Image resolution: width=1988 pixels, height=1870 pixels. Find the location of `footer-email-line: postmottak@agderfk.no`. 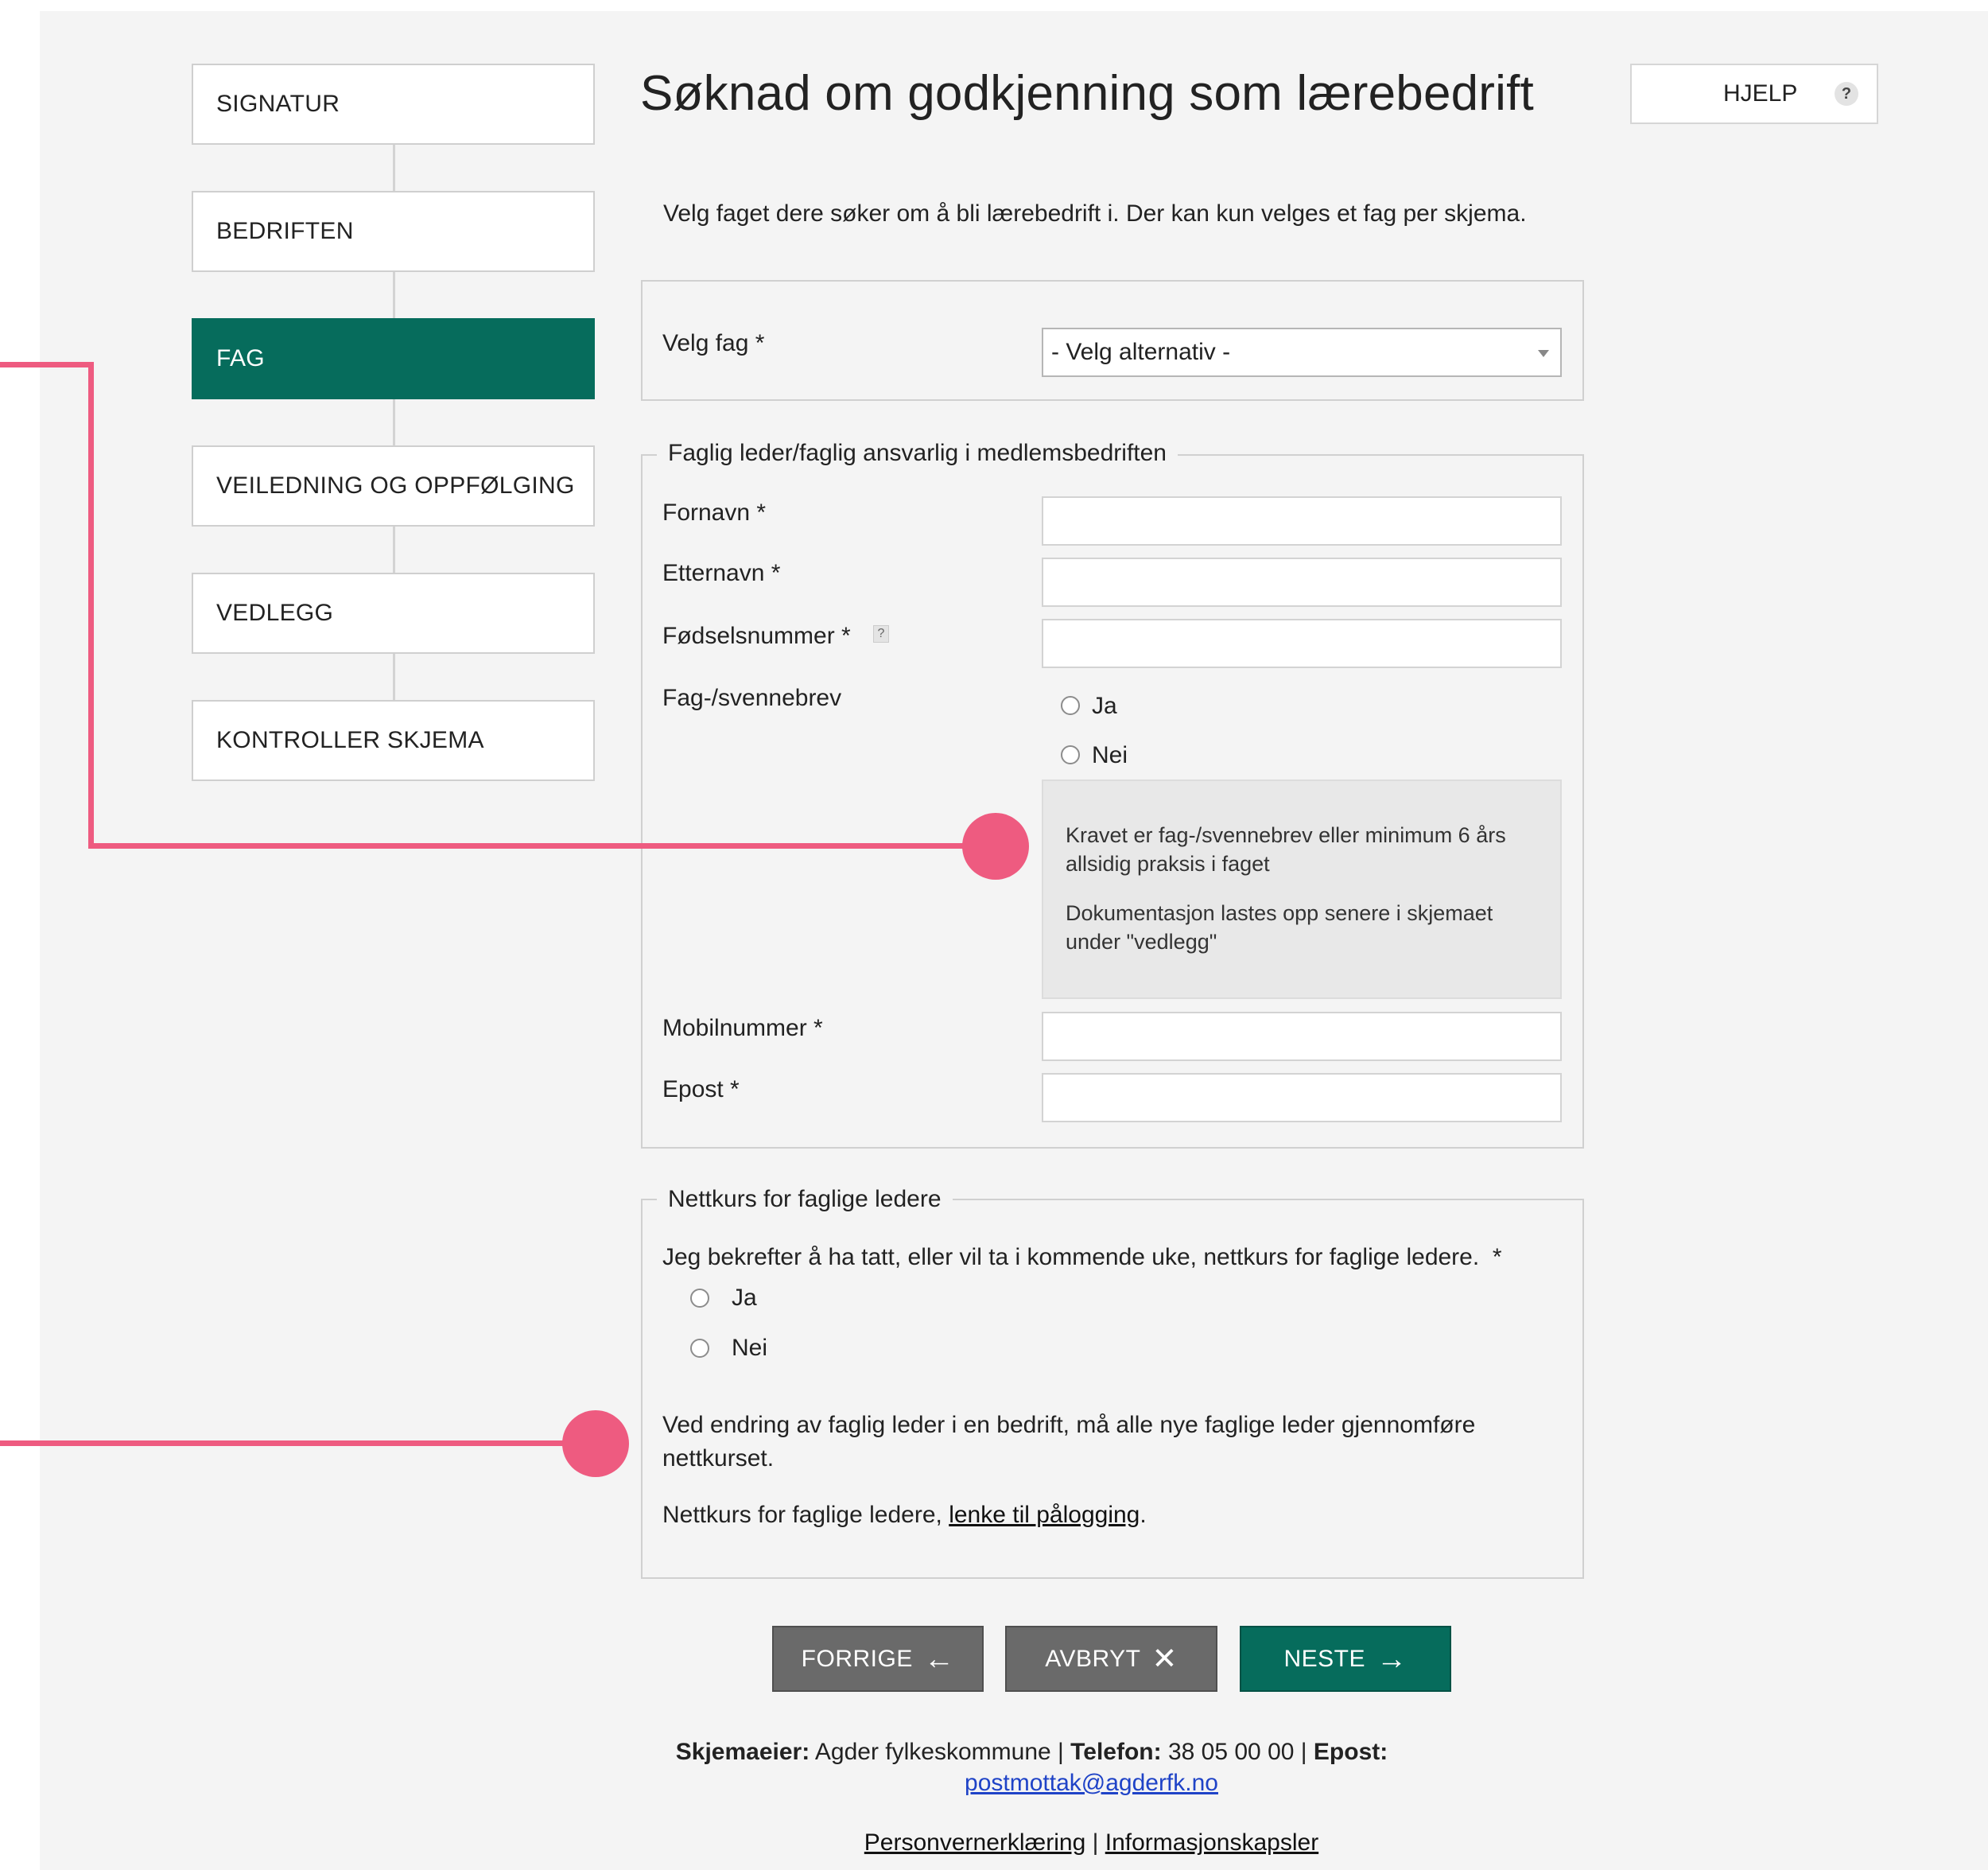

footer-email-line: postmottak@agderfk.no is located at coordinates (994, 1783).